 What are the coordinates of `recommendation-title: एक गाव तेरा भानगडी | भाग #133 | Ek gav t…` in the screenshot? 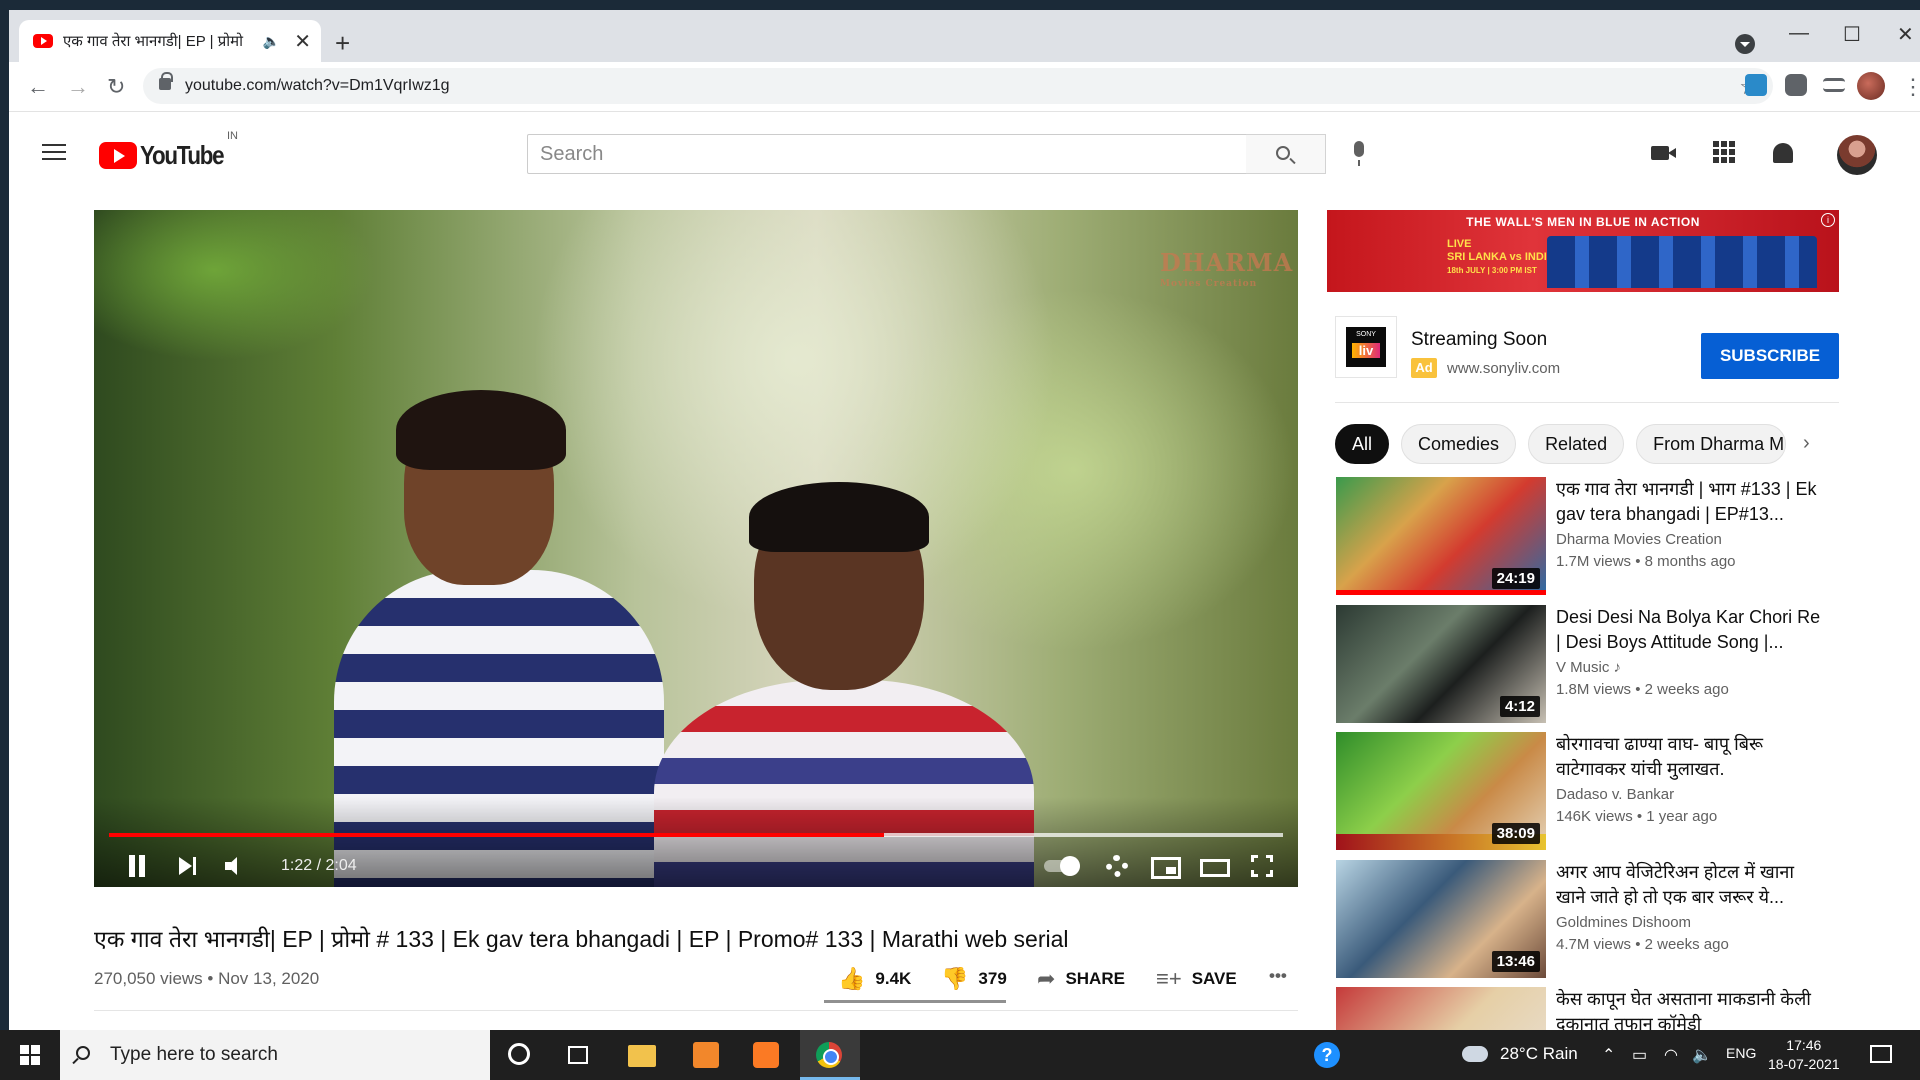 It's located at (1691, 502).